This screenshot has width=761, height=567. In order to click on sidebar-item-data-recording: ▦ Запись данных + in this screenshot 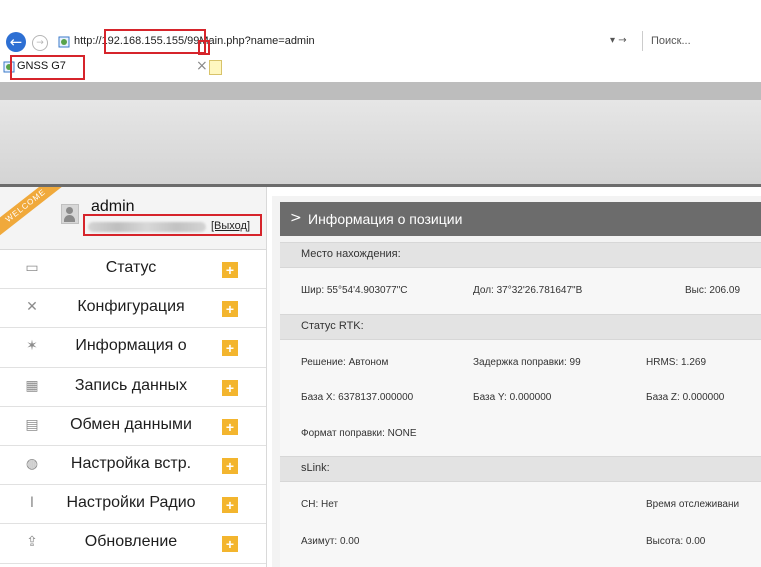, I will do `click(133, 387)`.